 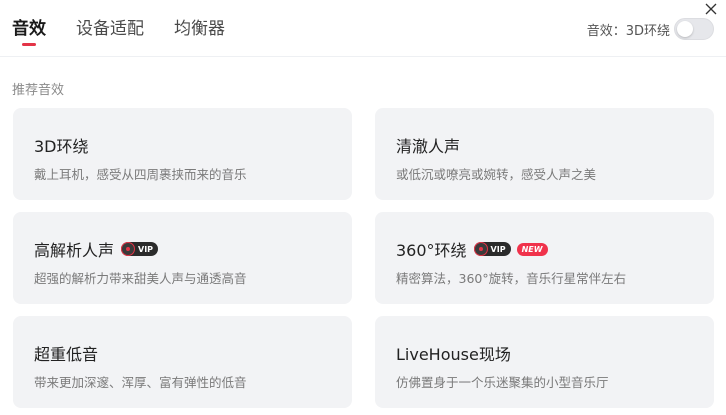 I want to click on effect-card-livehouse: LiveHouse现场 仿佛置身于一个乐迷聚集的小型音乐厅, so click(x=544, y=362).